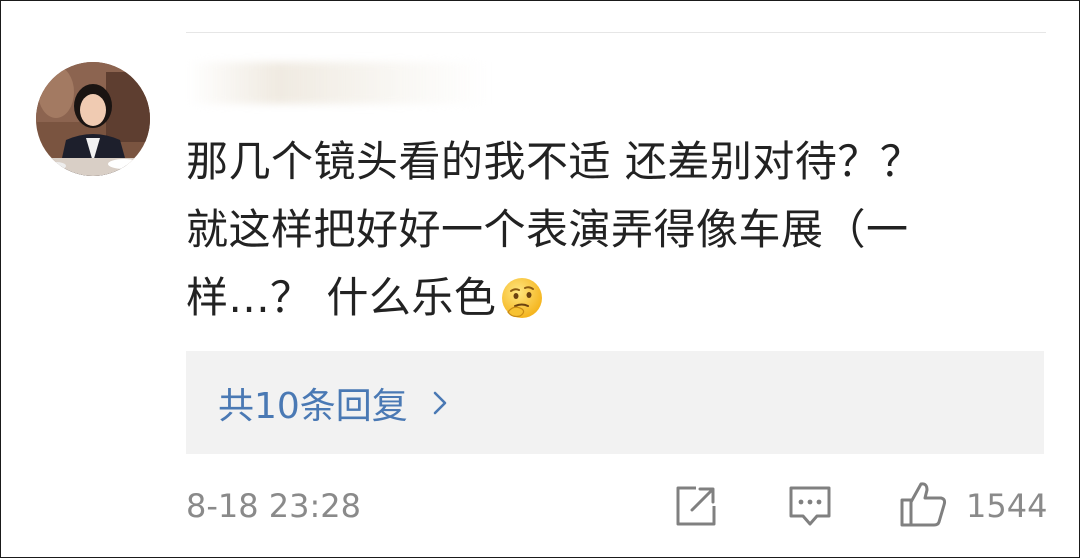  Describe the element at coordinates (274, 506) in the screenshot. I see `comment-timestamp: 8-18 23:28` at that location.